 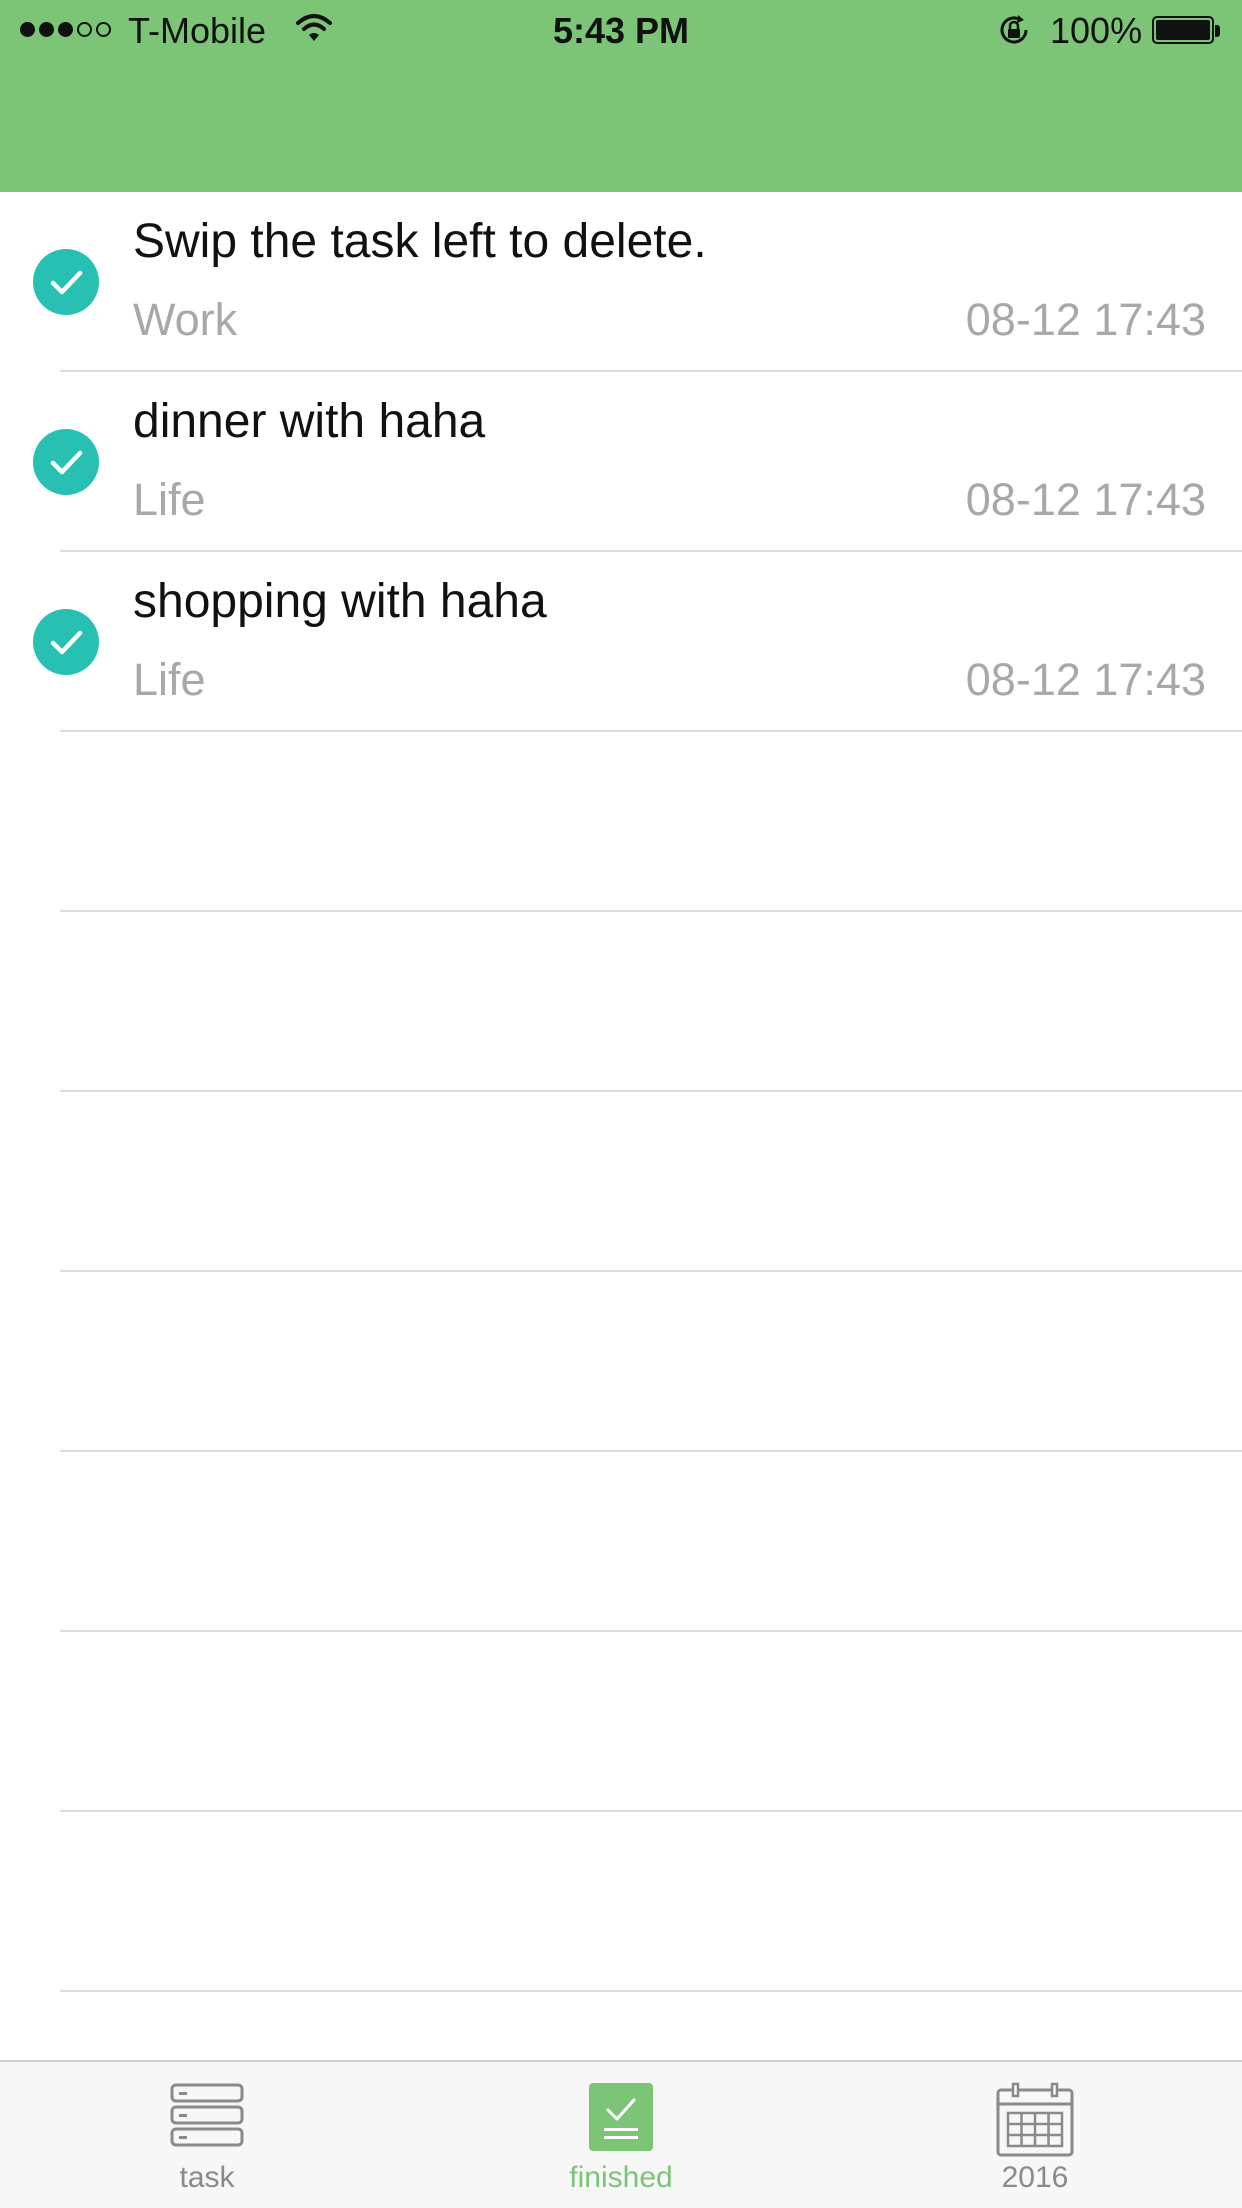 I want to click on header-bar: T-Mobile 5:43 PM 100%, so click(x=621, y=96).